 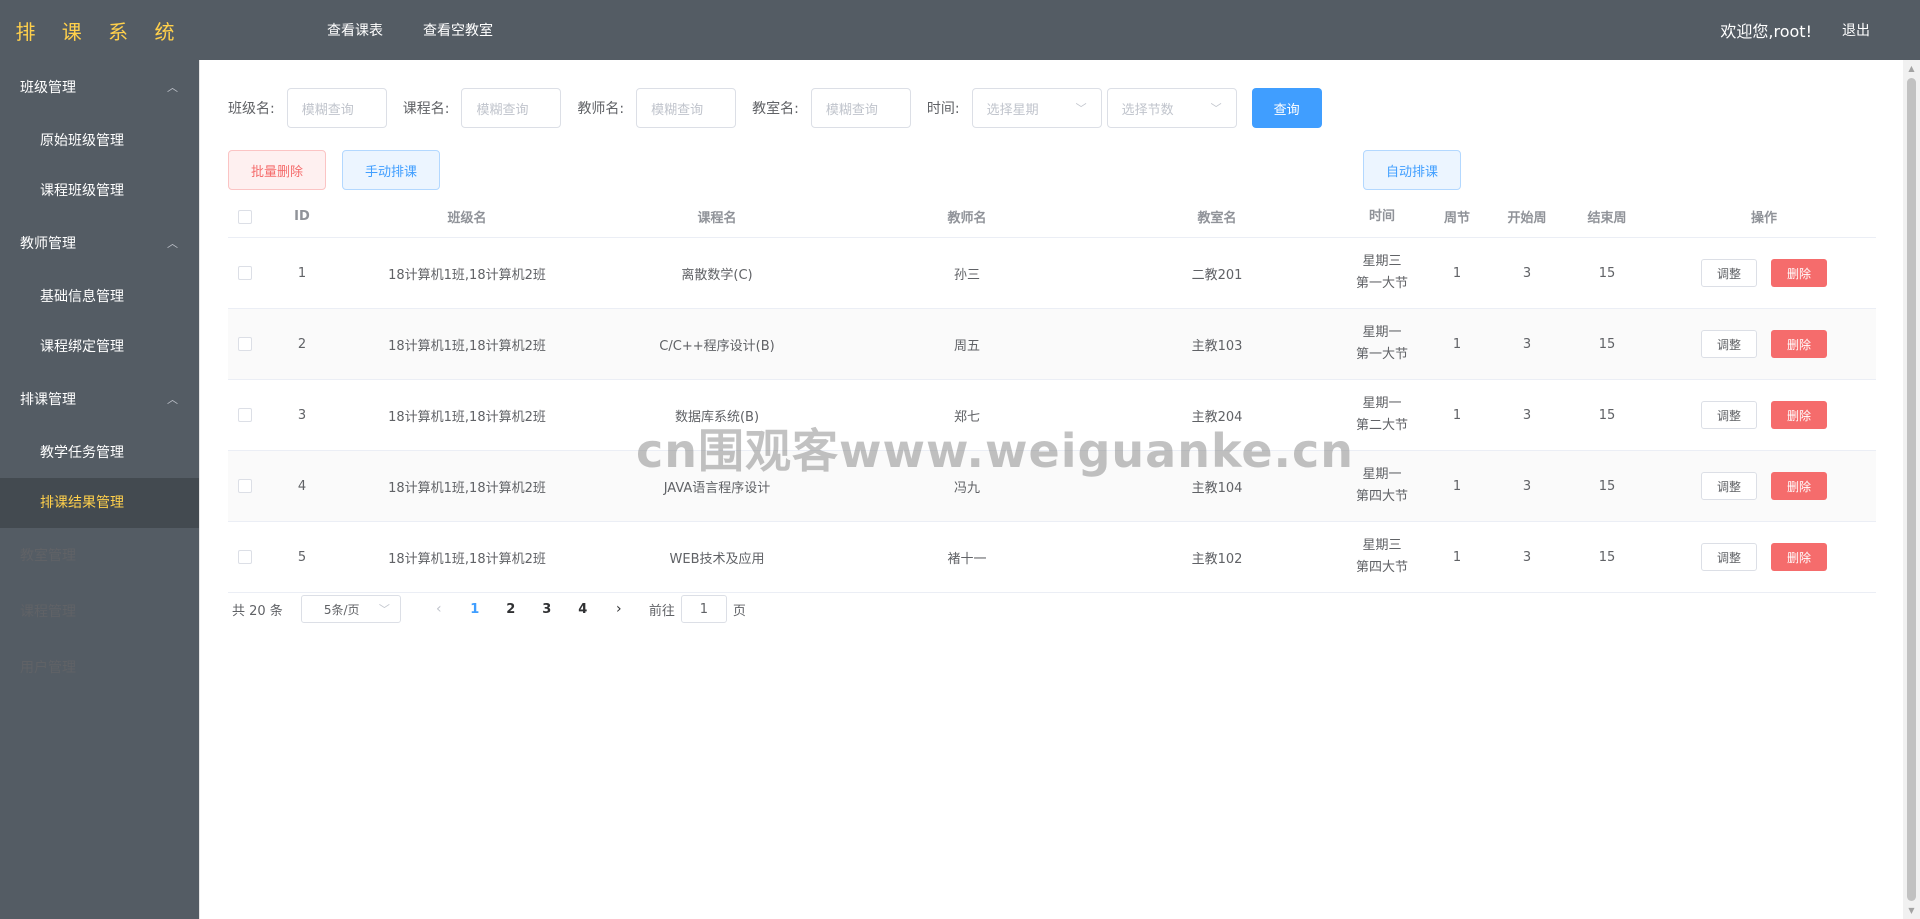 I want to click on page-2-button: 2, so click(x=511, y=609).